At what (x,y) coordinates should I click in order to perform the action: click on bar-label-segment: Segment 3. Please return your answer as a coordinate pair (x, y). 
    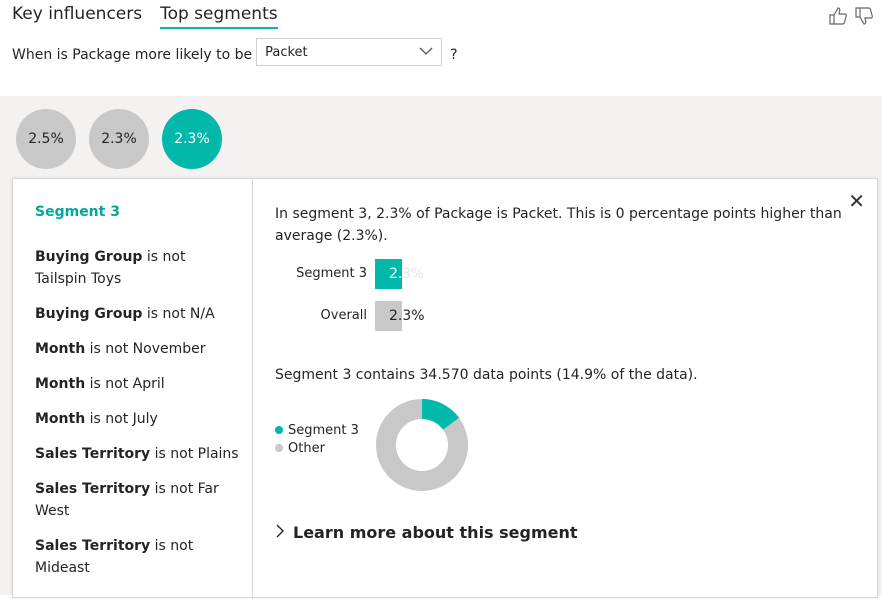
    Looking at the image, I should click on (331, 273).